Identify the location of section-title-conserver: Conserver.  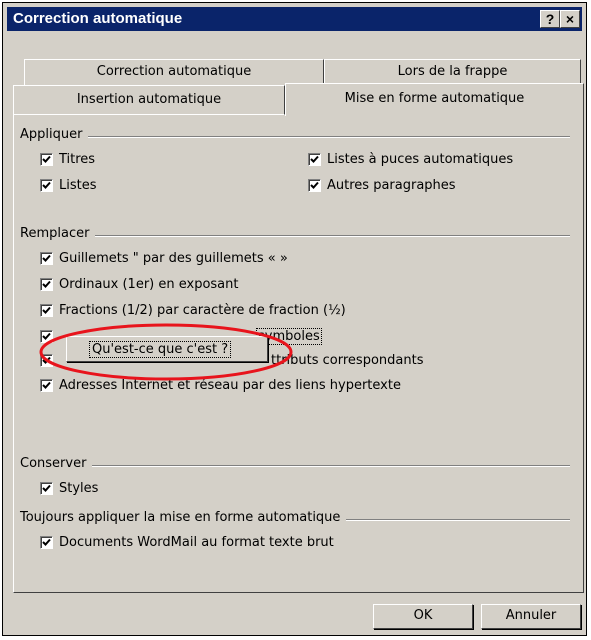
(56, 463).